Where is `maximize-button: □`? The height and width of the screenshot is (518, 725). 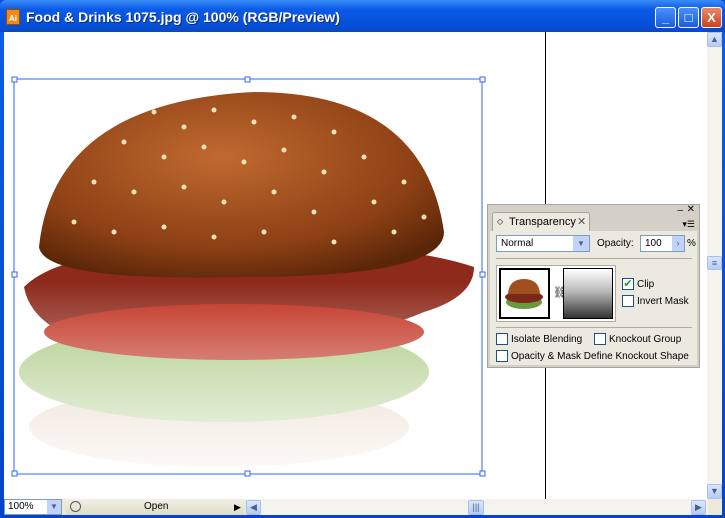 maximize-button: □ is located at coordinates (688, 17).